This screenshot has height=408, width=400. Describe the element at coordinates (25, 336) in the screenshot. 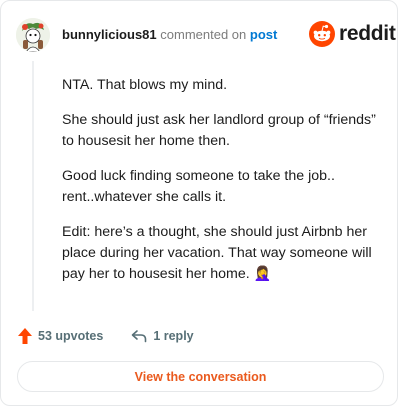

I see `upvote-arrow-icon` at that location.